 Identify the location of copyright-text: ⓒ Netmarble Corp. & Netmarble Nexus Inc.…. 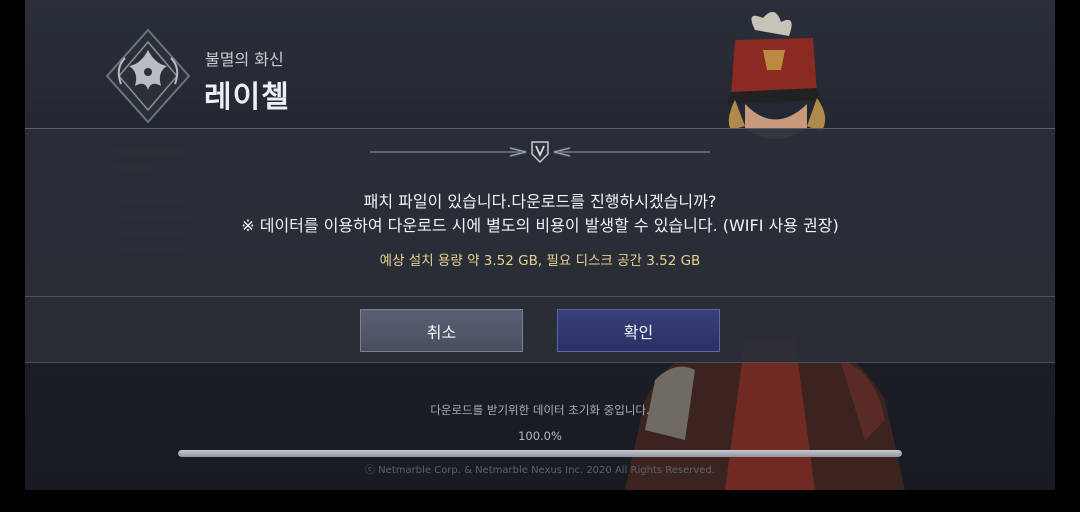
(540, 470).